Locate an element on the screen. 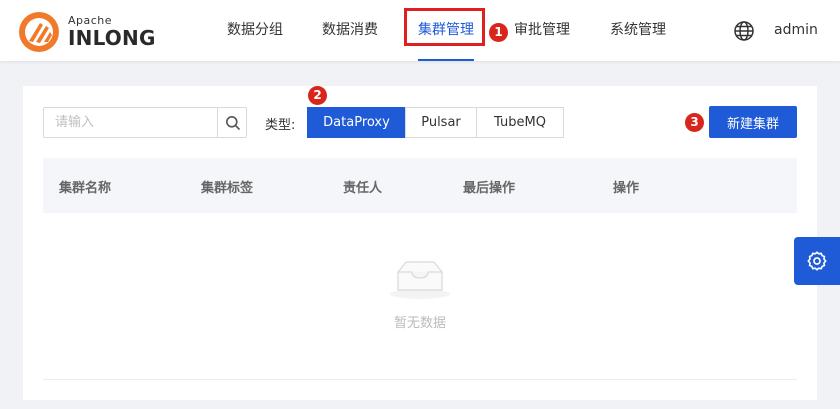  settings-button is located at coordinates (817, 261).